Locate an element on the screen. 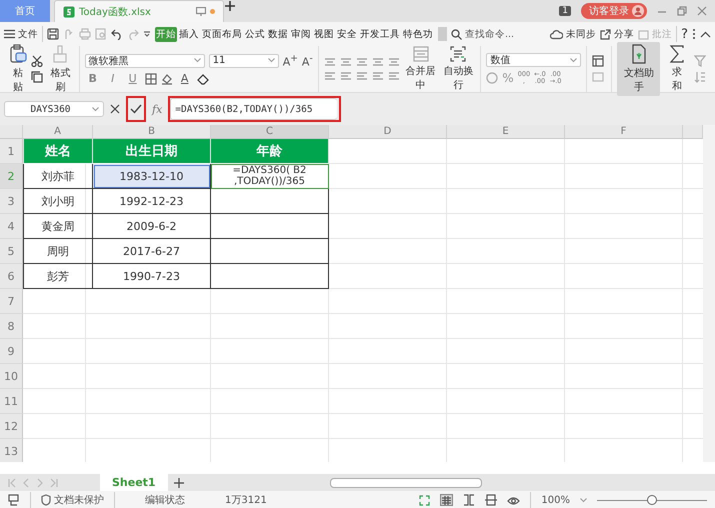  macro-icon is located at coordinates (14, 500).